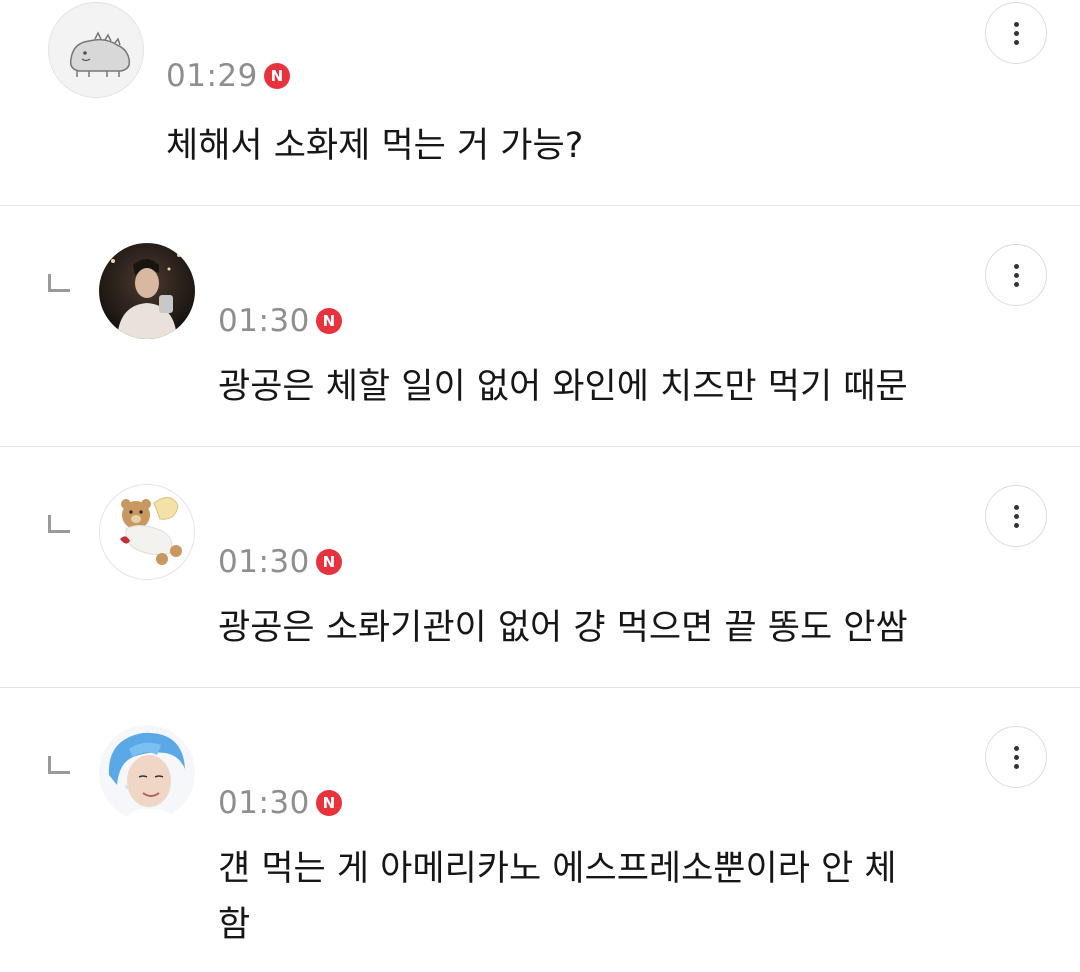 The height and width of the screenshot is (972, 1080). I want to click on comment-text: 체해서 소화제 먹는 거 가능?, so click(375, 146).